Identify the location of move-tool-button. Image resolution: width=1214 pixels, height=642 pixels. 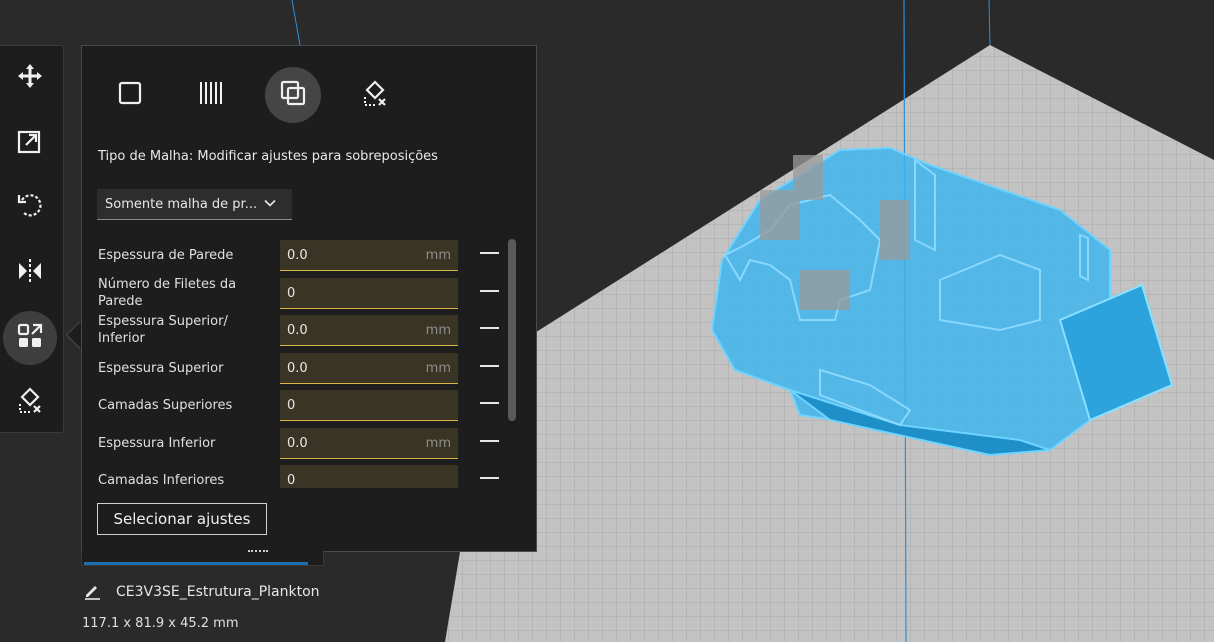
(30, 78).